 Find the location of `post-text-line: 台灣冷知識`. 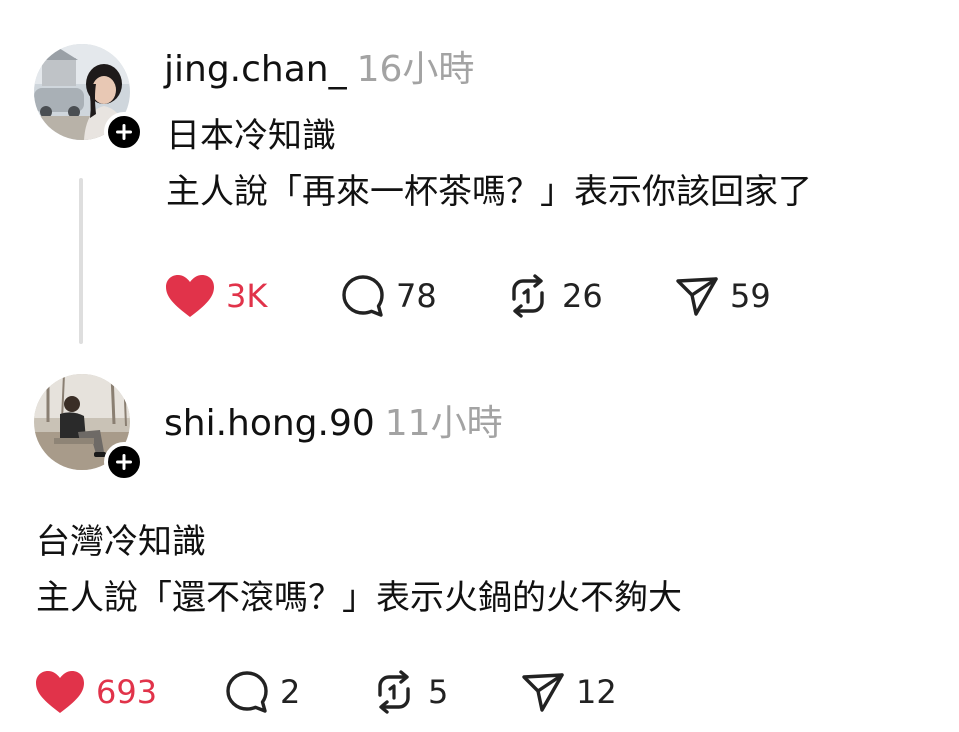

post-text-line: 台灣冷知識 is located at coordinates (121, 542).